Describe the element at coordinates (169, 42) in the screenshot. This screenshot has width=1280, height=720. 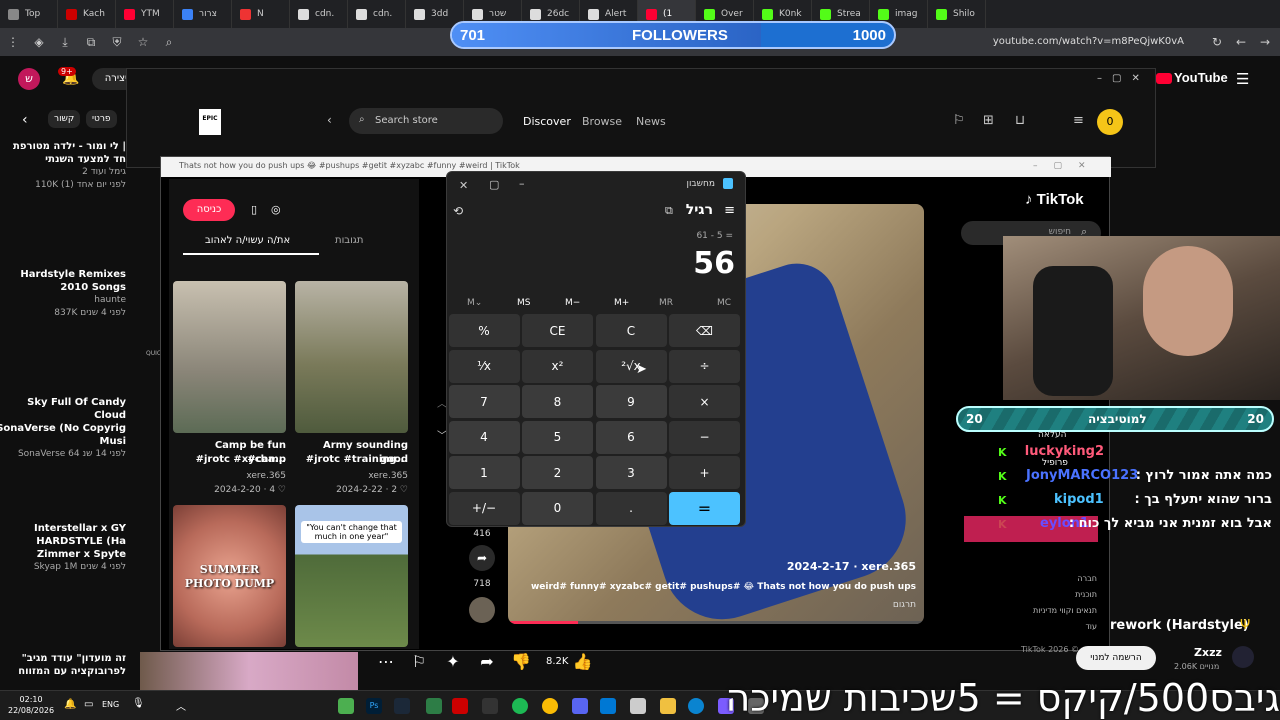
I see `zoom-icon: ⌕` at that location.